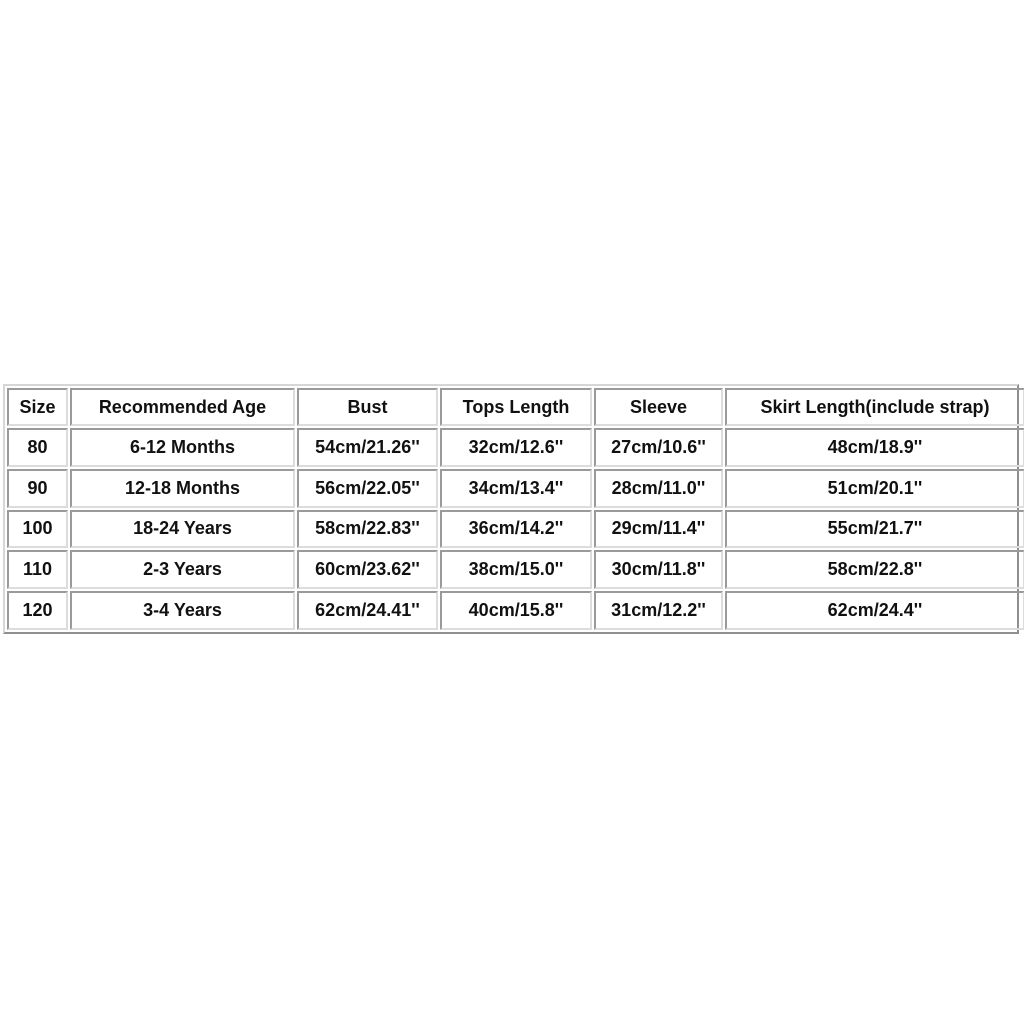 The height and width of the screenshot is (1024, 1024). I want to click on cell-bust: 58cm/22.83'', so click(367, 529).